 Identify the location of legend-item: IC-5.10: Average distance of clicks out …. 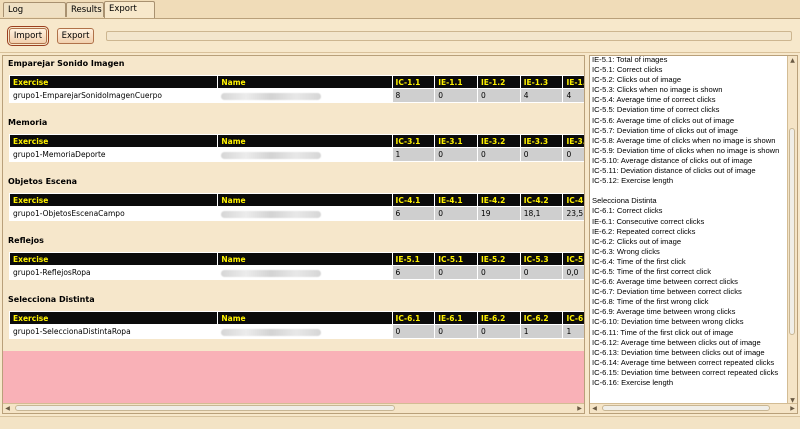
(672, 160).